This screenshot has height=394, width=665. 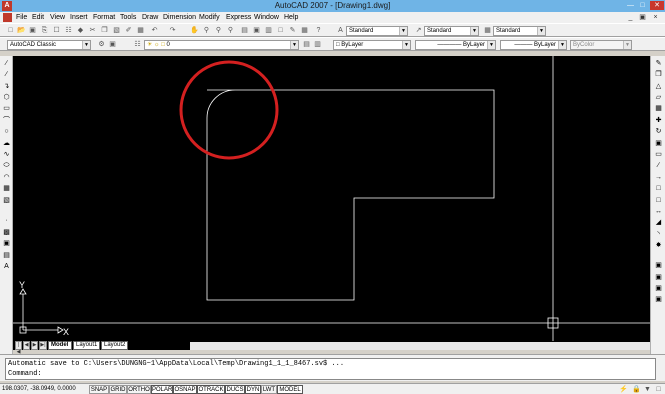 I want to click on cut-icon: ✂, so click(x=92, y=30).